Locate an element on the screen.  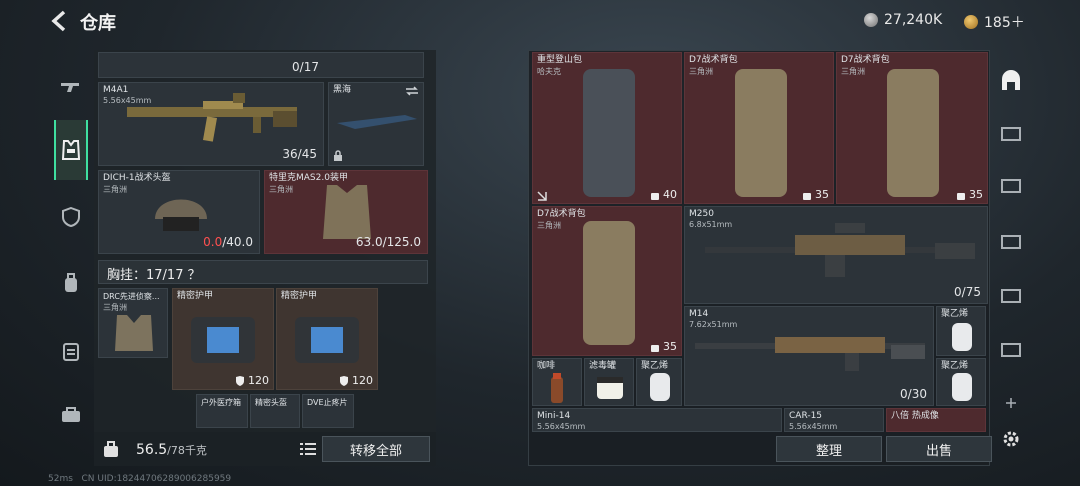
swap-icon is located at coordinates (412, 91).